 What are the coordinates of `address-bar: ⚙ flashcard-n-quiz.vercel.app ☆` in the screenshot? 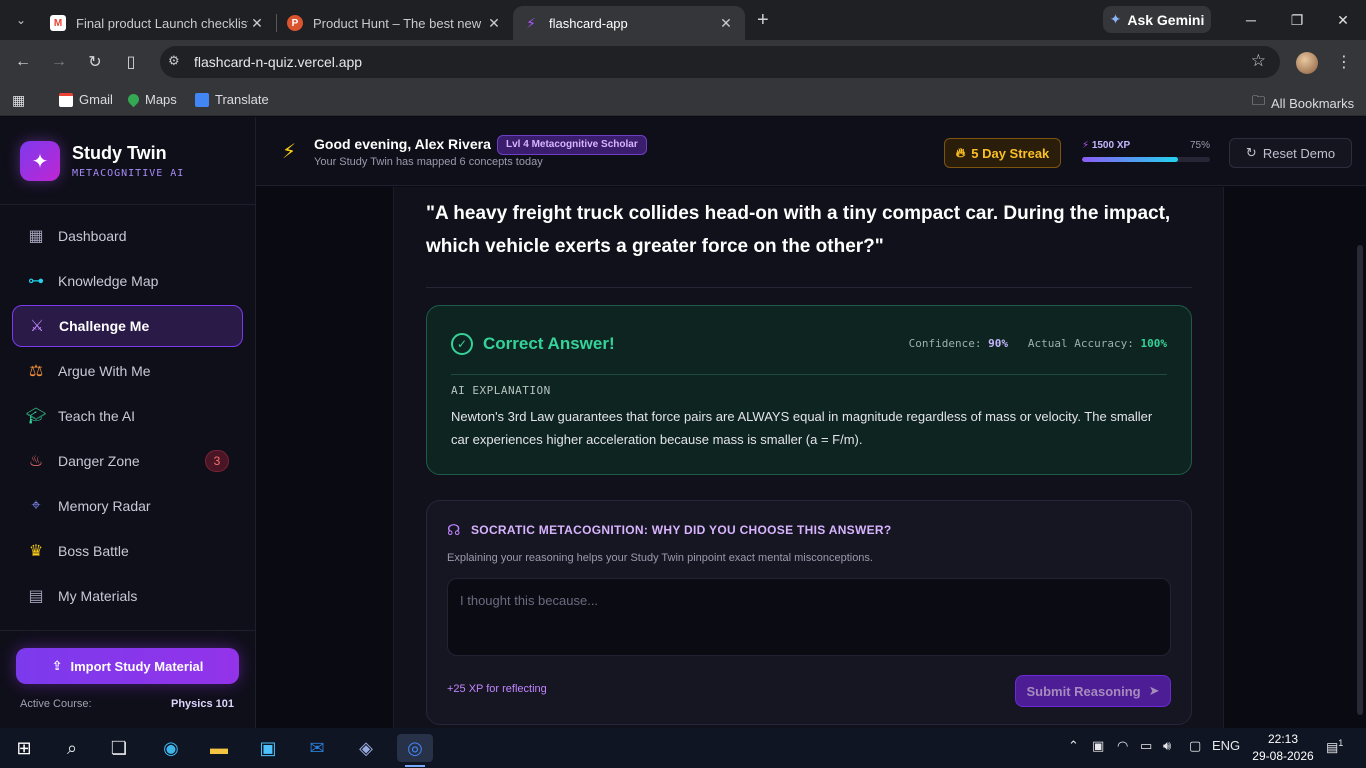 It's located at (720, 62).